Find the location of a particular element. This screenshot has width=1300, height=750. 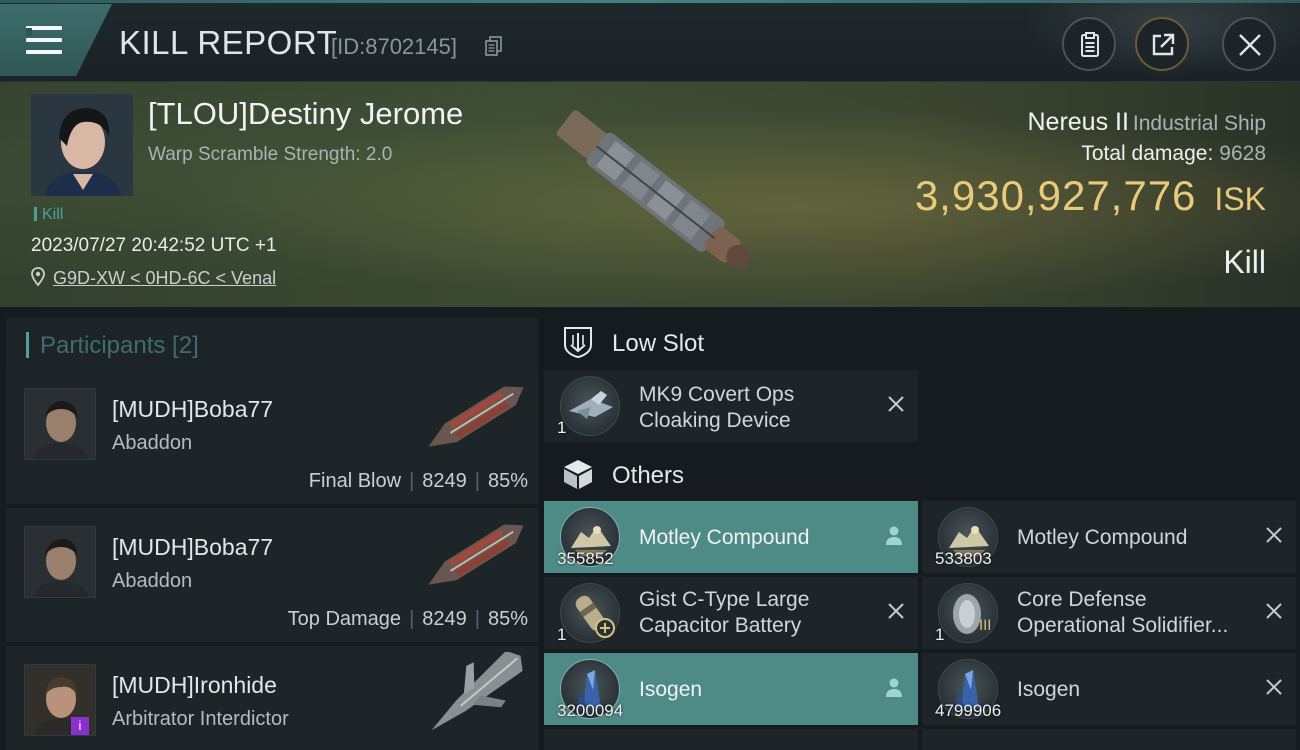

menu-button is located at coordinates (56, 40).